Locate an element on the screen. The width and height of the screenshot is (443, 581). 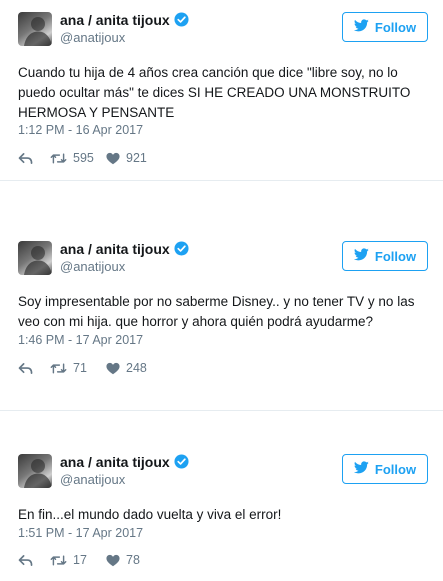
like-button: 248 is located at coordinates (126, 368).